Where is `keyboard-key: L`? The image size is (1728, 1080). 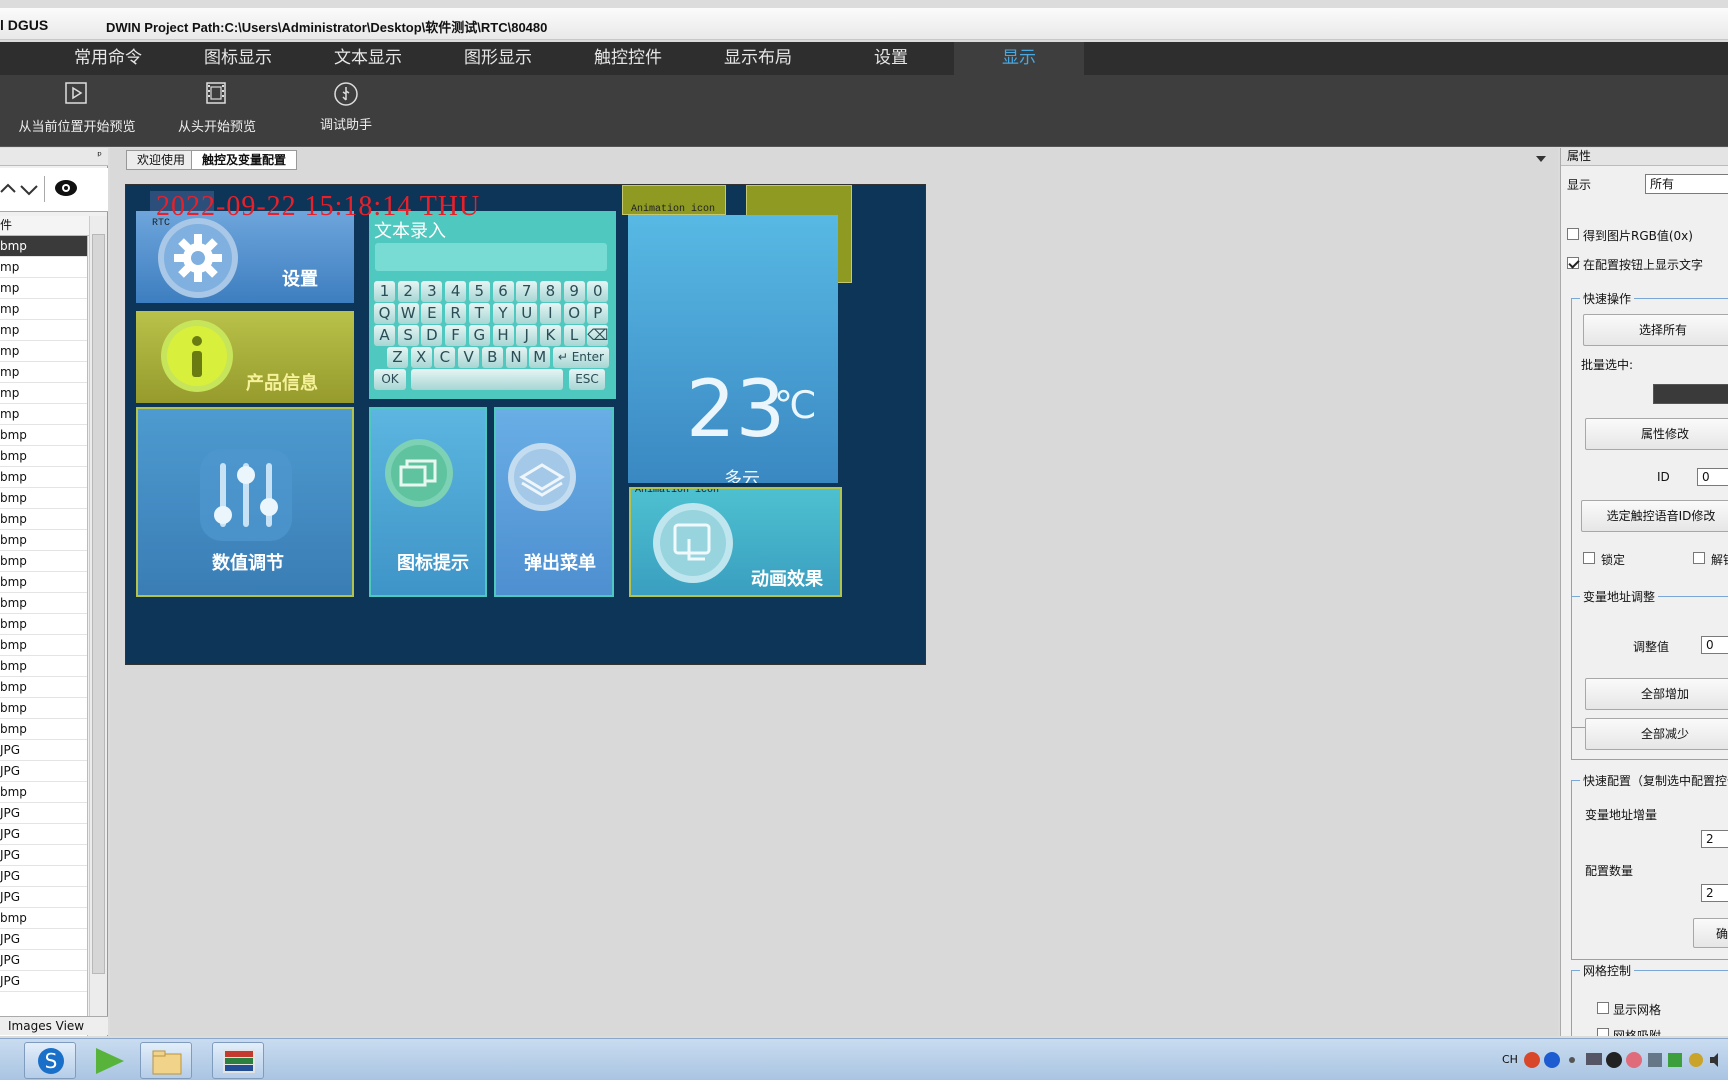
keyboard-key: L is located at coordinates (574, 335).